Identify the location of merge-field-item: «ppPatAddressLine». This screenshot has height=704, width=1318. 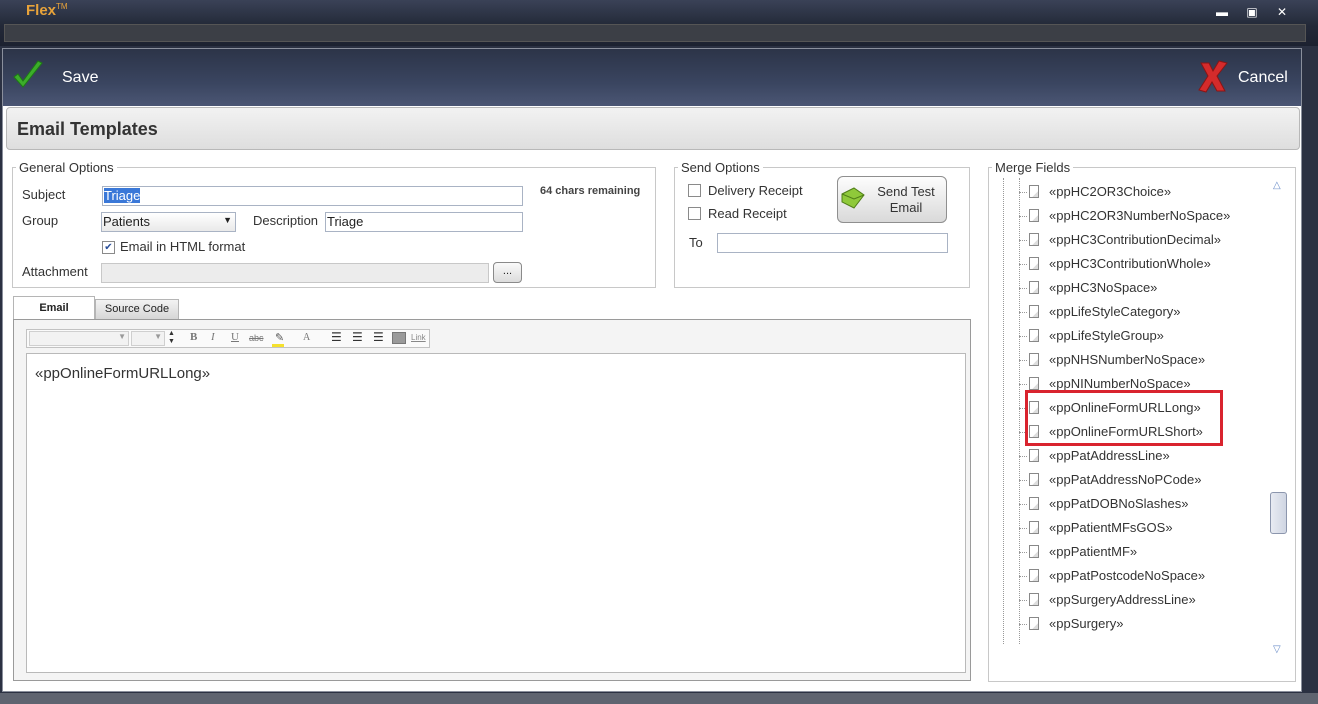
(1109, 455).